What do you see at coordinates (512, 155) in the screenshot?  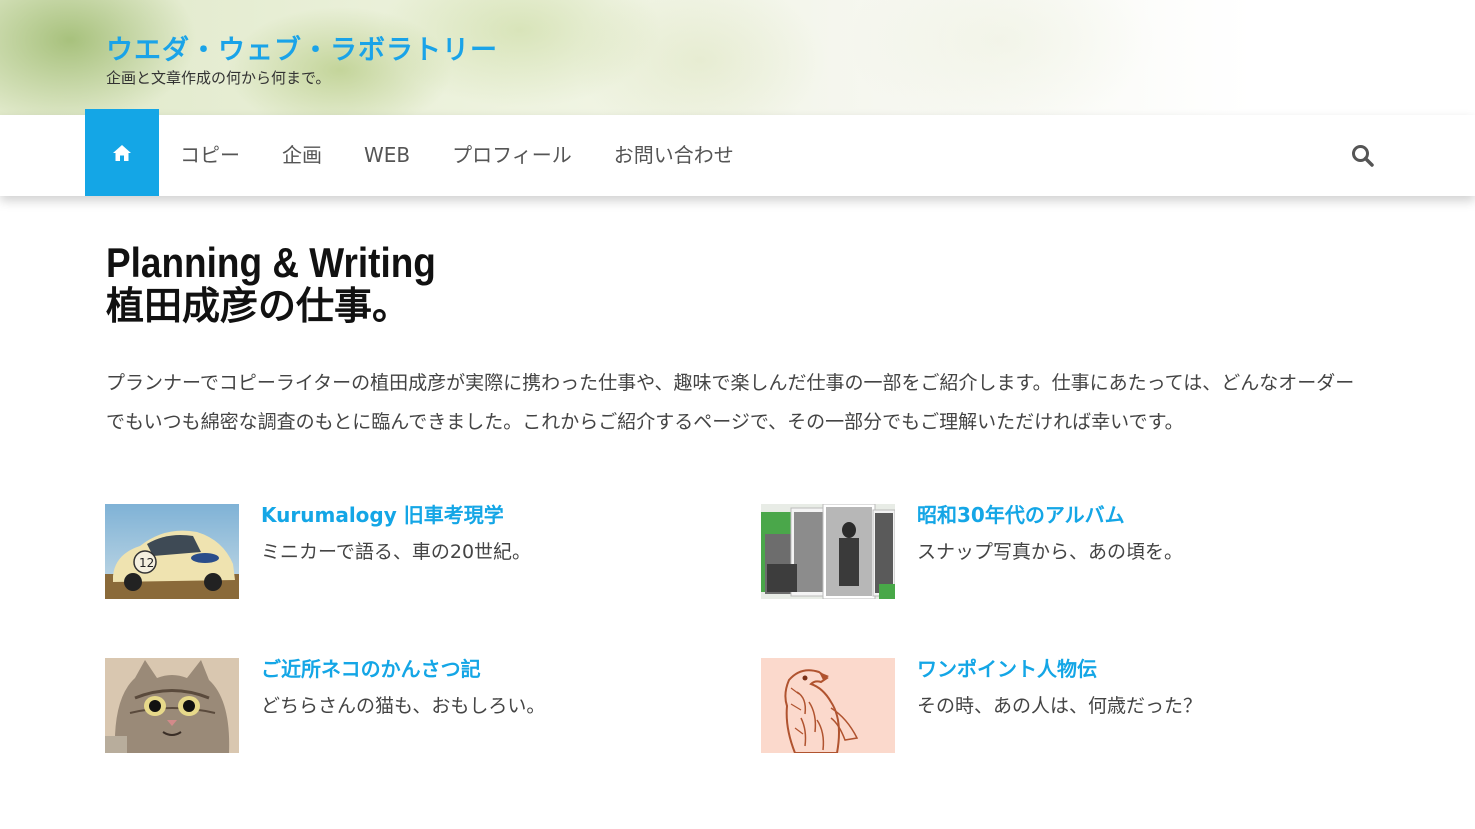 I see `nav-item-profile: プロフィール` at bounding box center [512, 155].